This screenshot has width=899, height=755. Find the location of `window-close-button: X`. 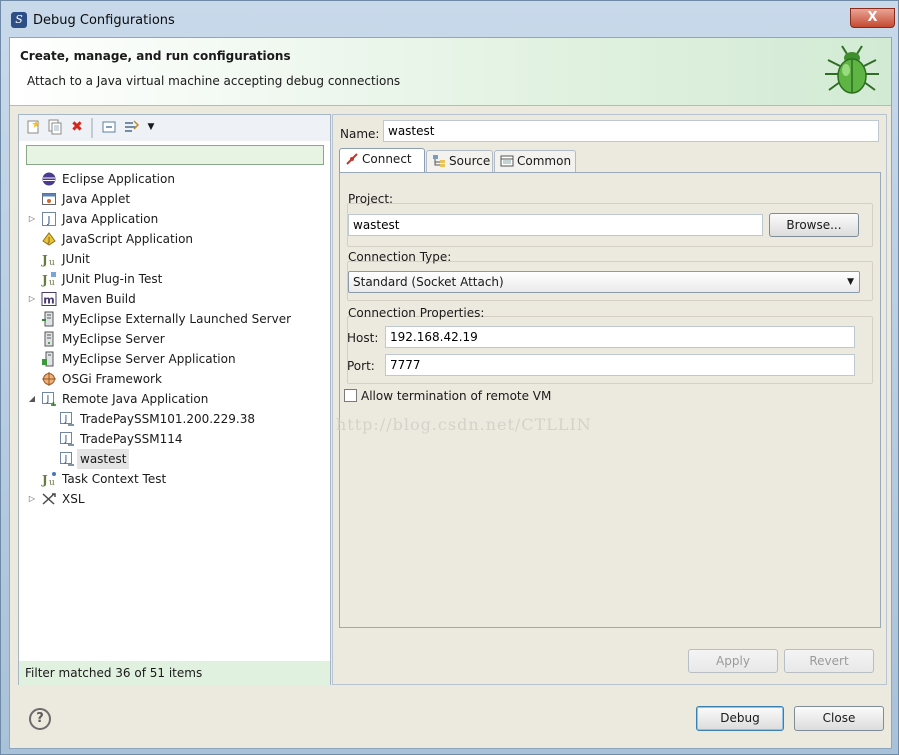

window-close-button: X is located at coordinates (872, 18).